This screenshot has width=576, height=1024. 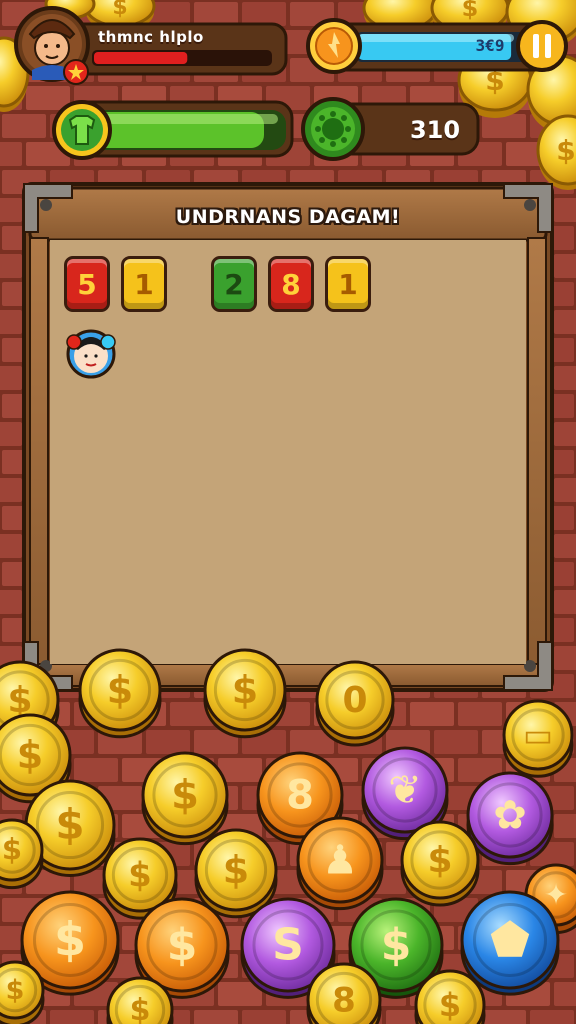 What do you see at coordinates (354, 700) in the screenshot?
I see `svg-text: 0` at bounding box center [354, 700].